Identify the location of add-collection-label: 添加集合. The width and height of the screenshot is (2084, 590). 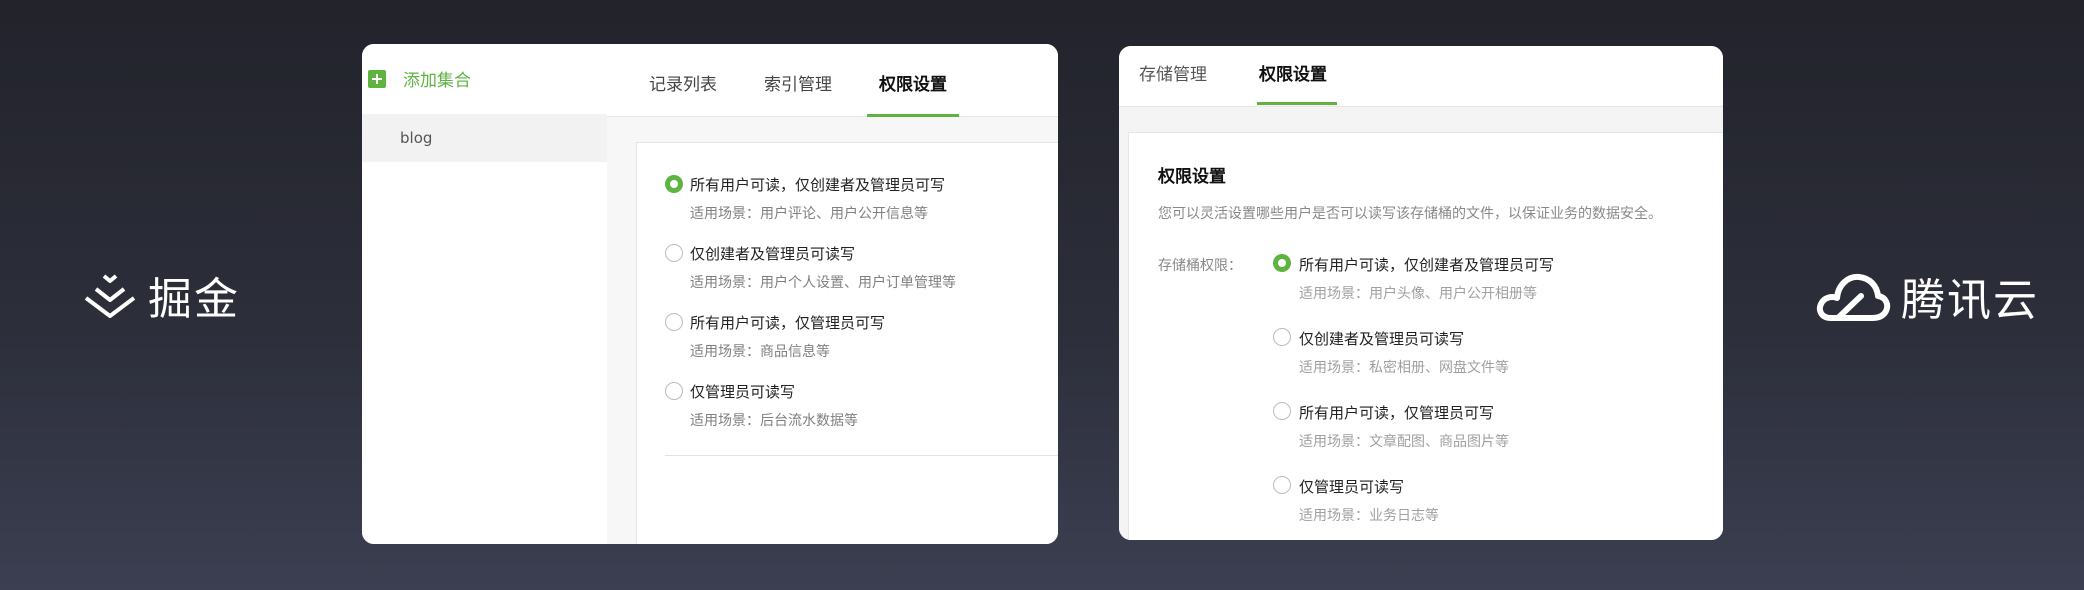
(437, 81).